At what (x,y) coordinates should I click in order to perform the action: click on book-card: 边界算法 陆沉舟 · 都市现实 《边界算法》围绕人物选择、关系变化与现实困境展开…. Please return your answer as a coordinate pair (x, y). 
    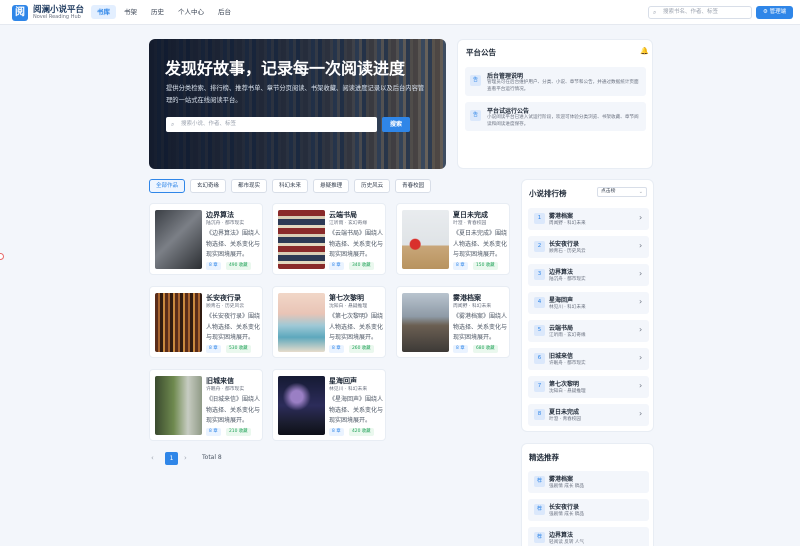
    Looking at the image, I should click on (206, 239).